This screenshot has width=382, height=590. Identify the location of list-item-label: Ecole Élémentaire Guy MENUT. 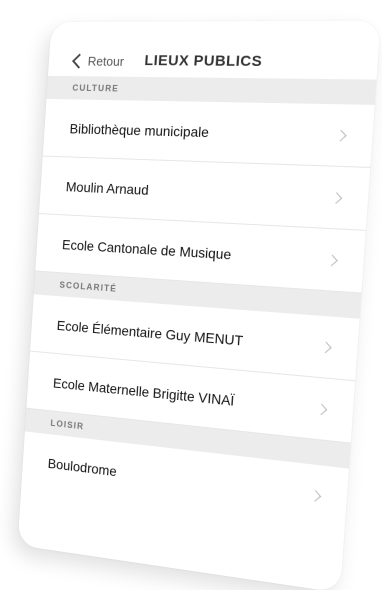
(150, 332).